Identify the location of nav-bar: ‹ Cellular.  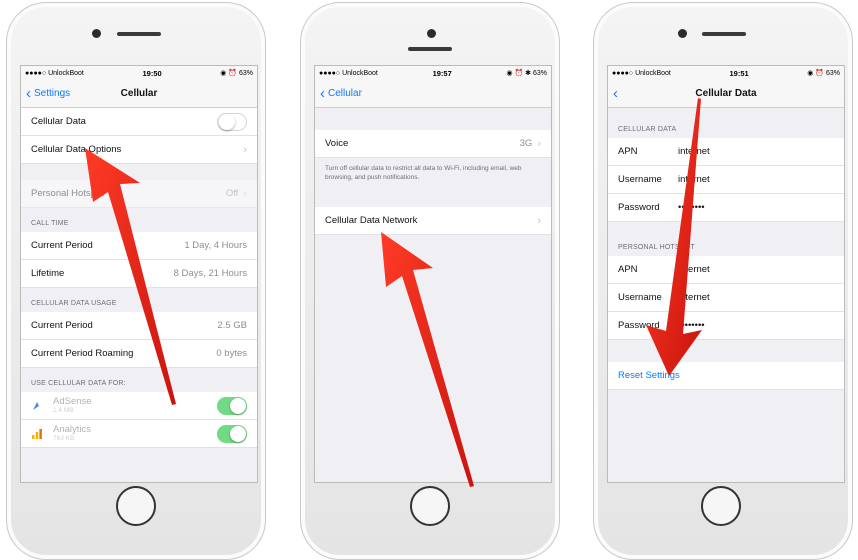
(433, 94).